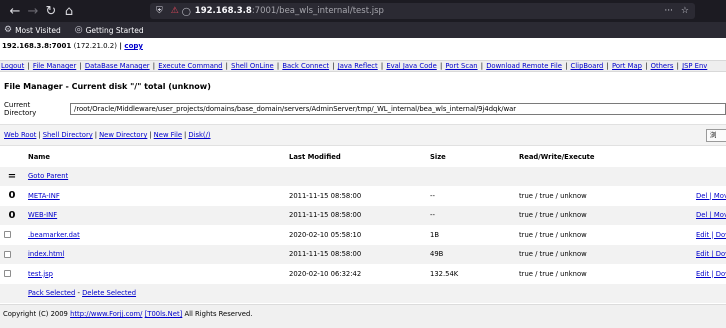 The height and width of the screenshot is (328, 726). Describe the element at coordinates (106, 314) in the screenshot. I see `forjj-link: http://www.Forjj.com/` at that location.